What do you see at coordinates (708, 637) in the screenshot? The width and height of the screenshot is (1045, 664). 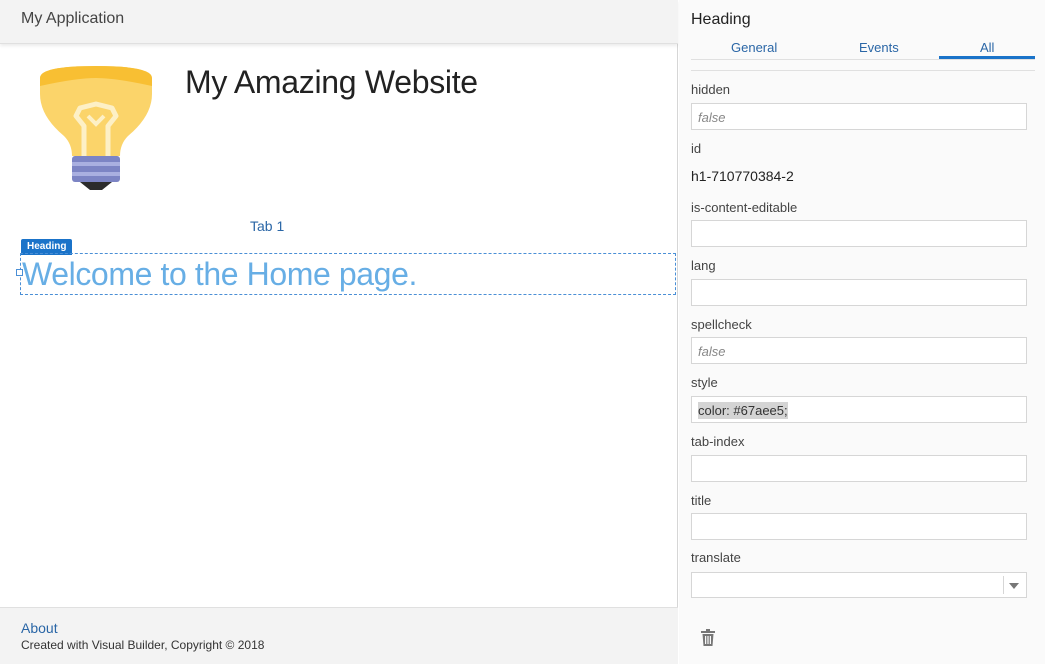 I see `trash-icon` at bounding box center [708, 637].